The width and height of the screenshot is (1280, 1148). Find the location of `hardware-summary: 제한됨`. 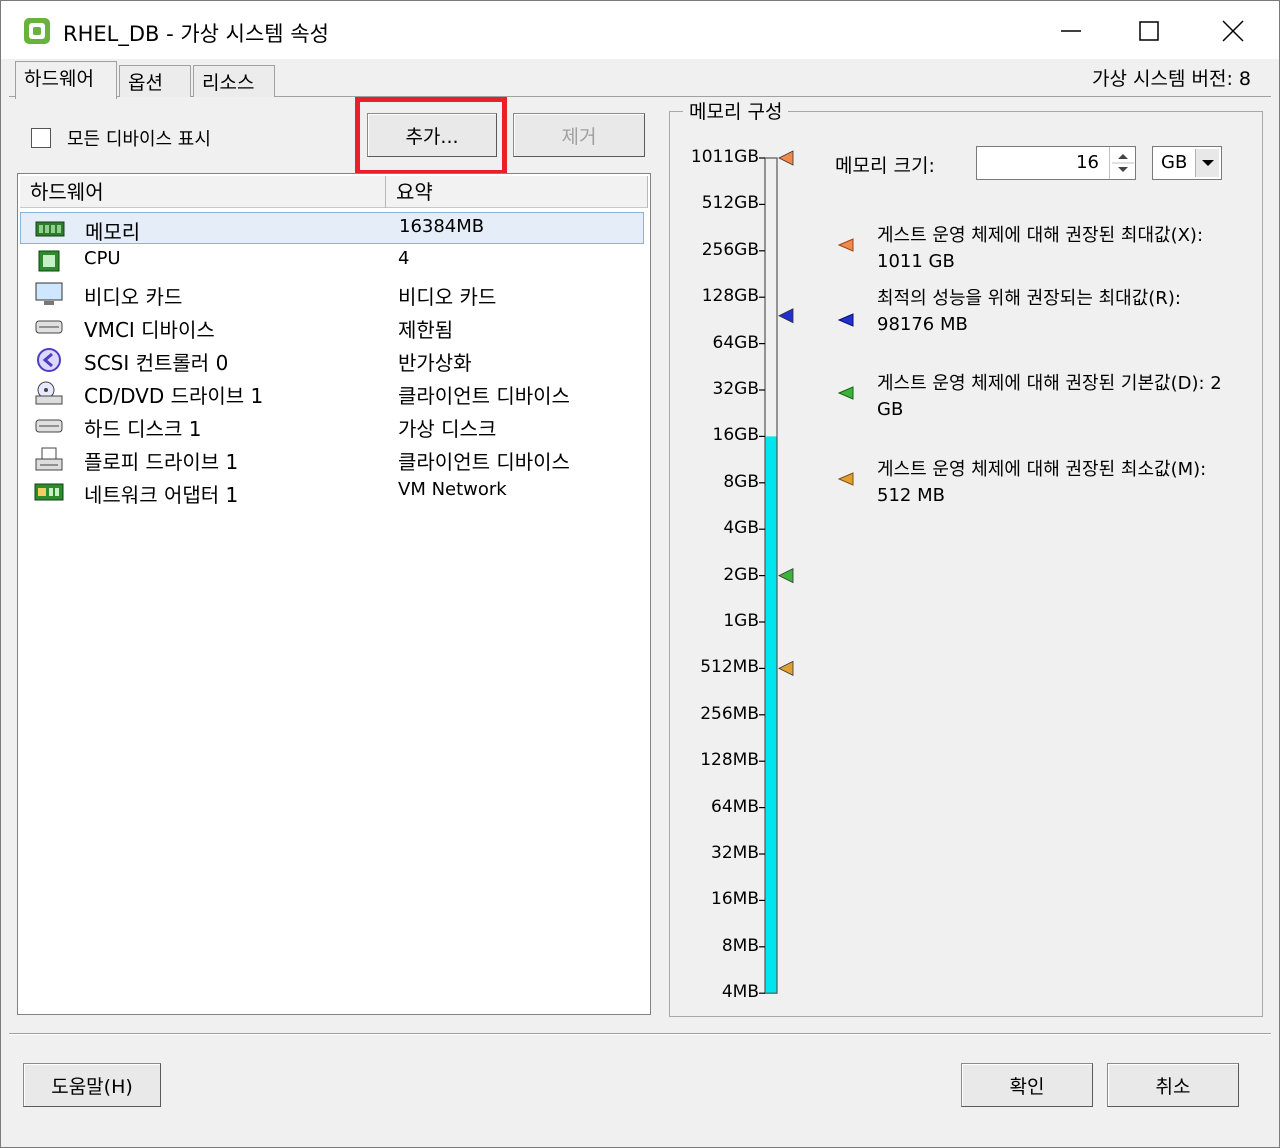

hardware-summary: 제한됨 is located at coordinates (426, 330).